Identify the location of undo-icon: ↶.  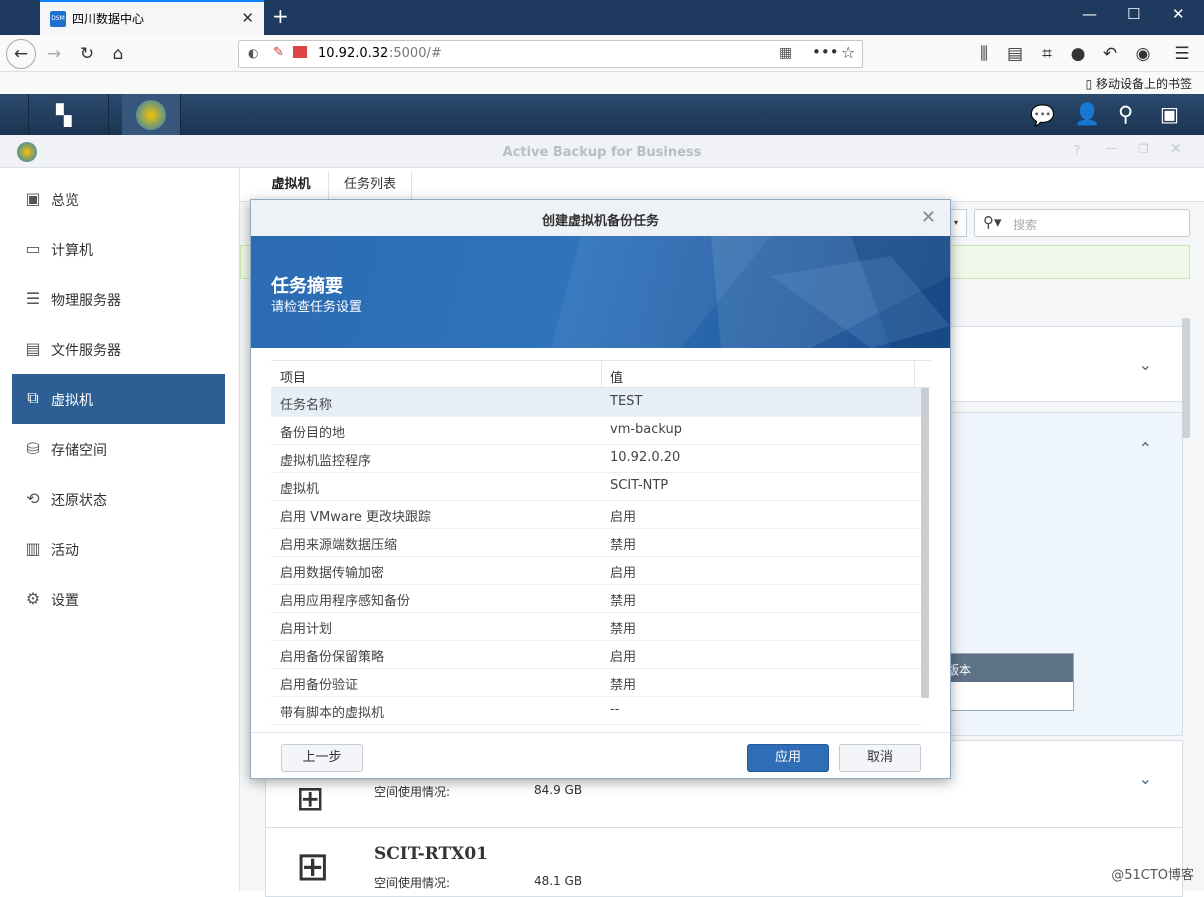
(1110, 54).